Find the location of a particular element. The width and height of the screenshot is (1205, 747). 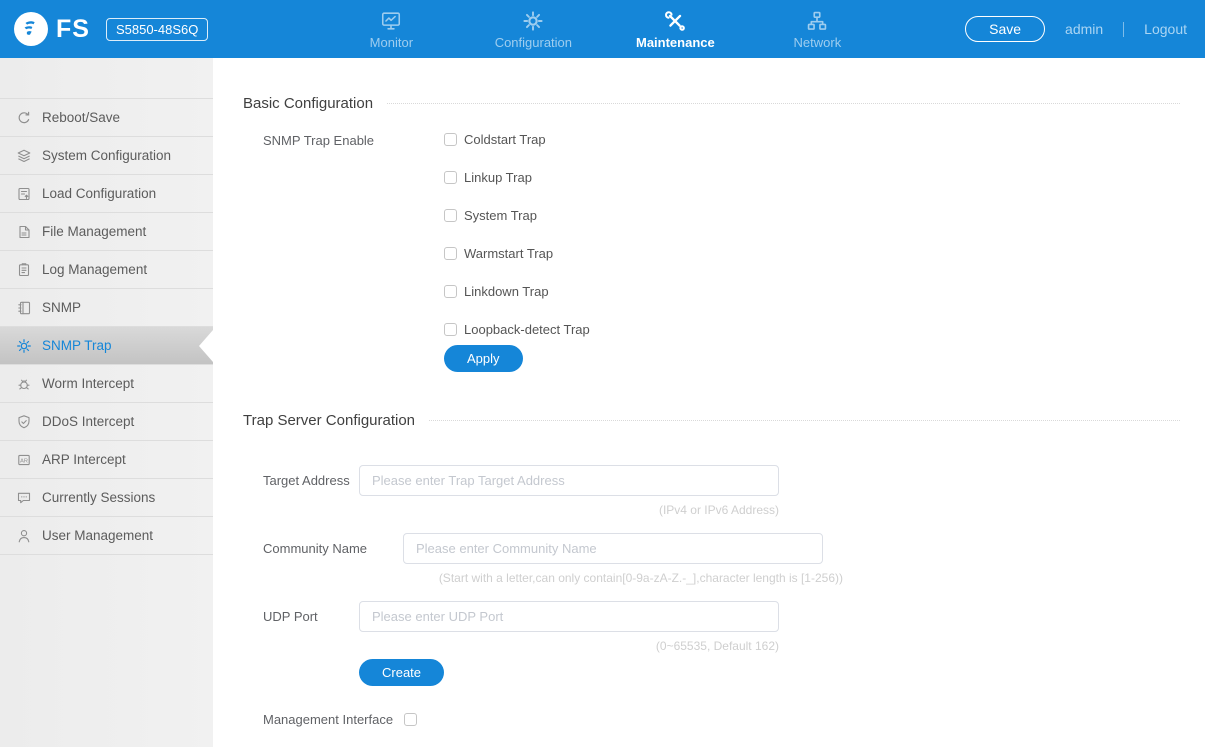

warmstart-trap-checkbox is located at coordinates (450, 253).